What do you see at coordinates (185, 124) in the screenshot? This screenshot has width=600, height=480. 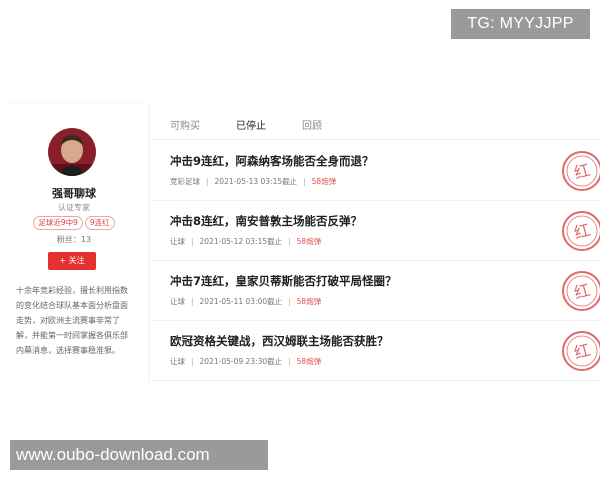 I see `tab-purchasable: 可购买` at bounding box center [185, 124].